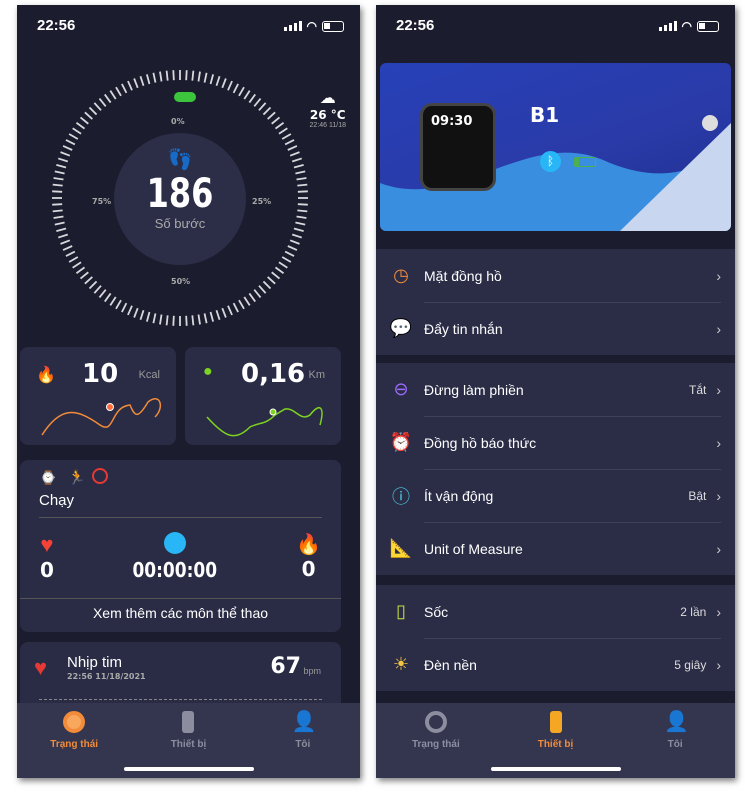 This screenshot has height=800, width=745. What do you see at coordinates (555, 147) in the screenshot?
I see `device-banner: 09:30 B1 ᛒ` at bounding box center [555, 147].